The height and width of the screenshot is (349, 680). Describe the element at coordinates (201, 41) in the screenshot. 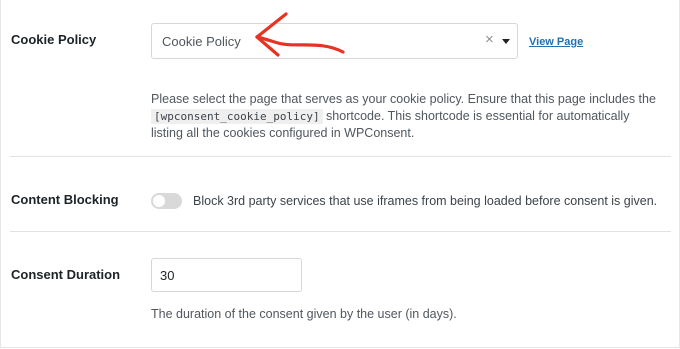

I see `cookie-policy-selected-value: Cookie Policy` at that location.